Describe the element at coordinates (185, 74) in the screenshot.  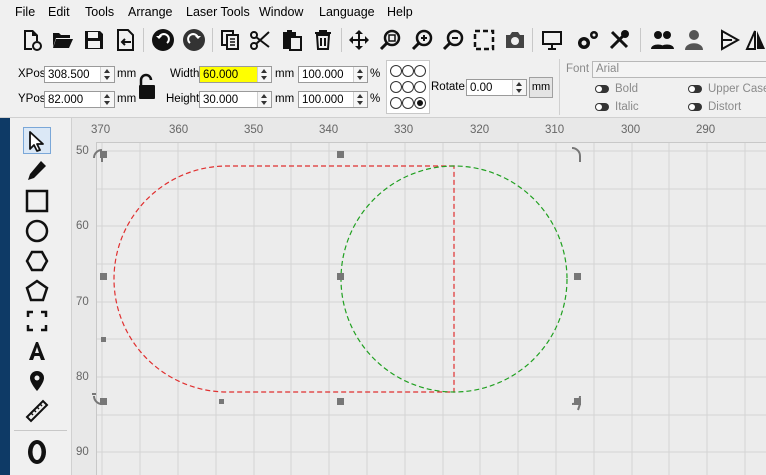
I see `width-label: Width` at that location.